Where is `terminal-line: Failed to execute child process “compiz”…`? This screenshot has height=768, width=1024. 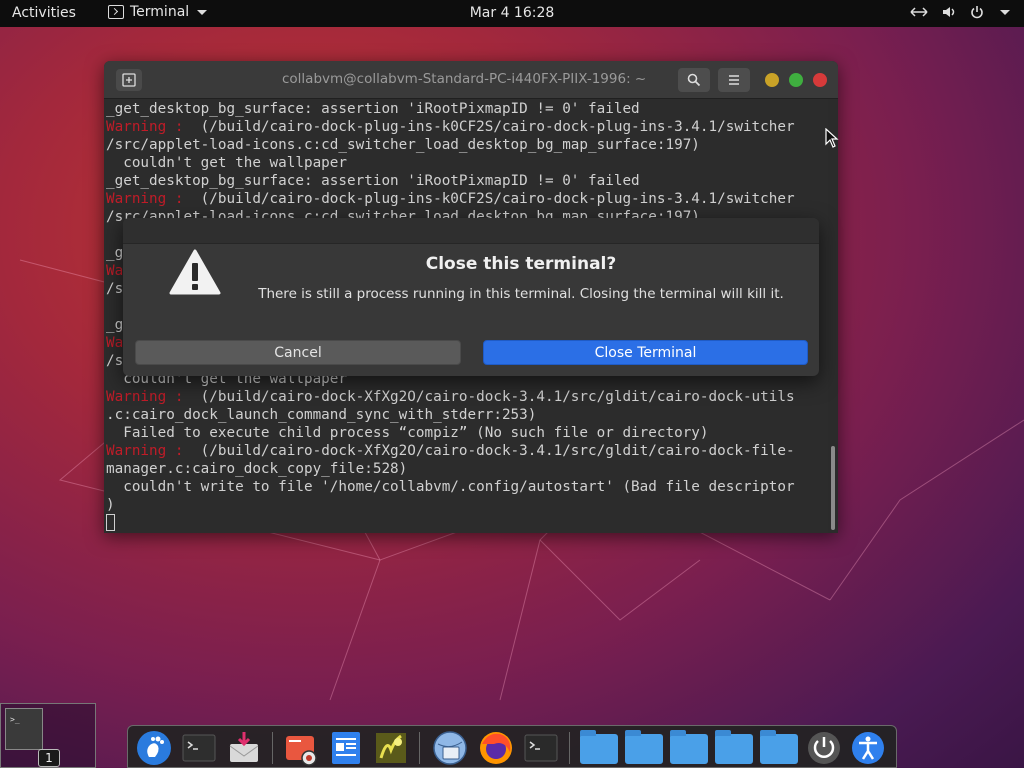 terminal-line: Failed to execute child process “compiz”… is located at coordinates (407, 433).